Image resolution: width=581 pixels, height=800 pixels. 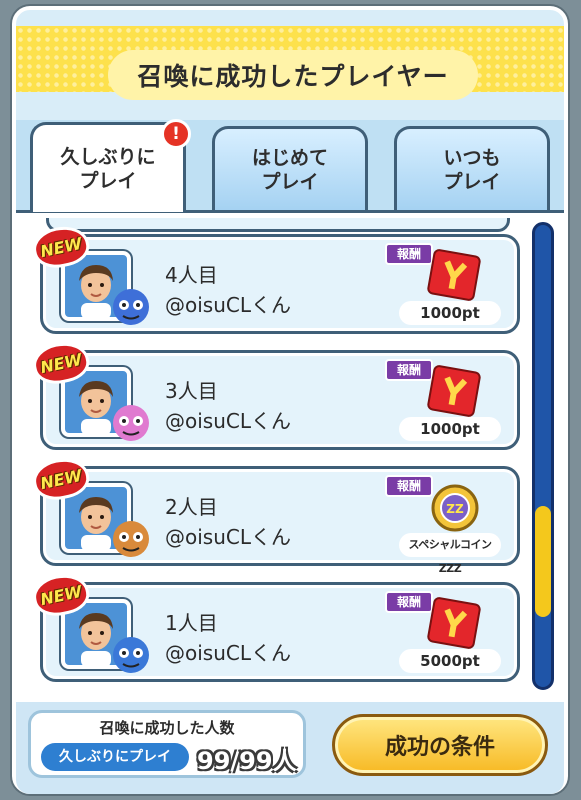 I want to click on list-item: NEW 2人目 @oisuCLくん 報酬 ZZ スペシャルコインZZZ, so click(x=274, y=514).